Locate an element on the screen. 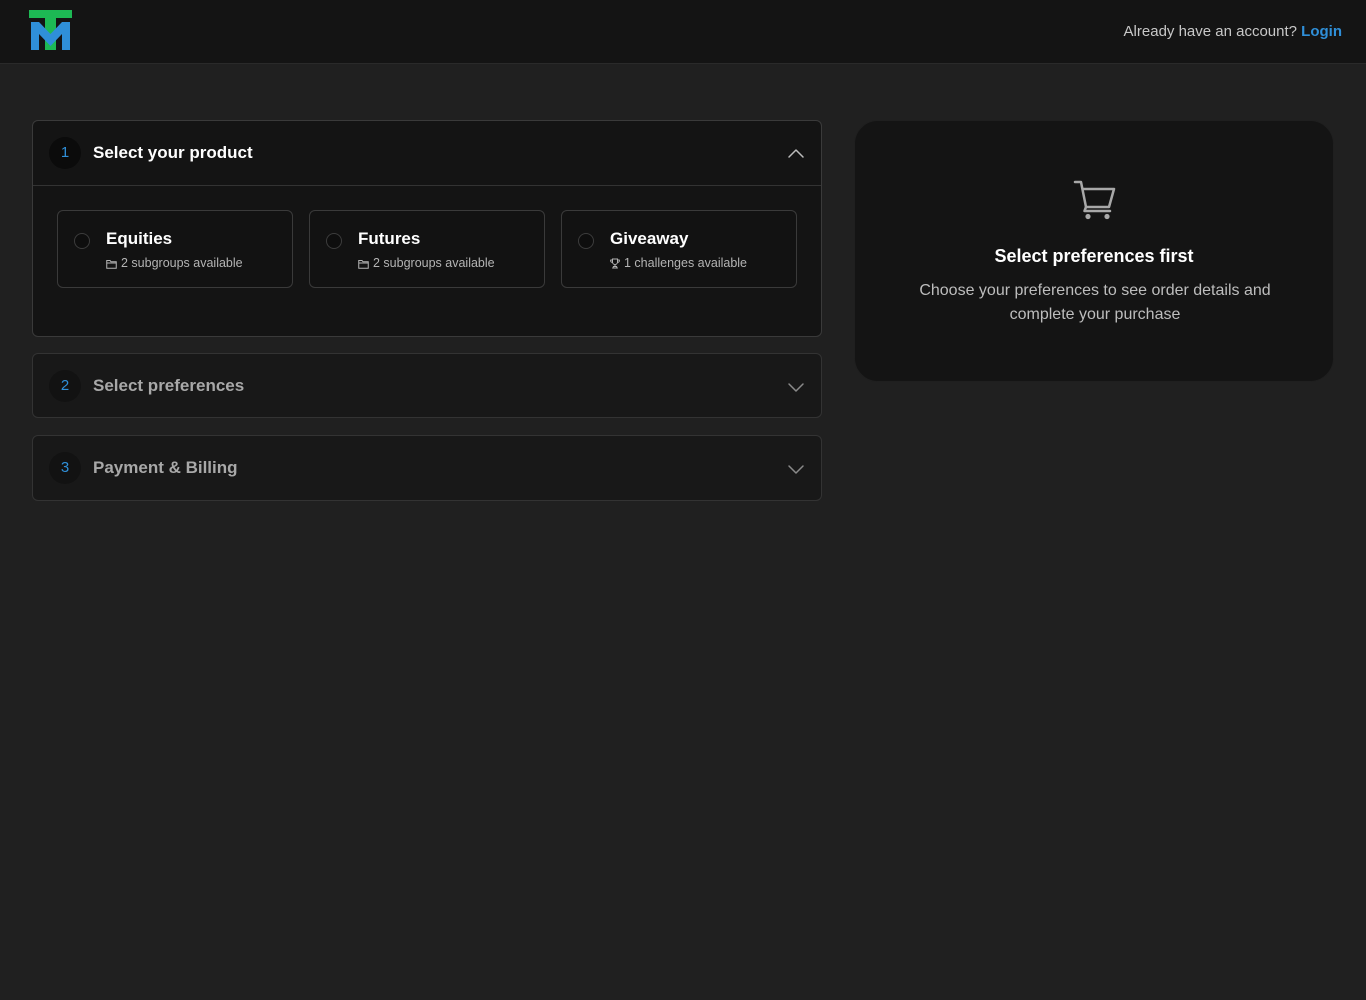 The width and height of the screenshot is (1366, 1000). step-select-preferences: 2 Select preferences is located at coordinates (427, 385).